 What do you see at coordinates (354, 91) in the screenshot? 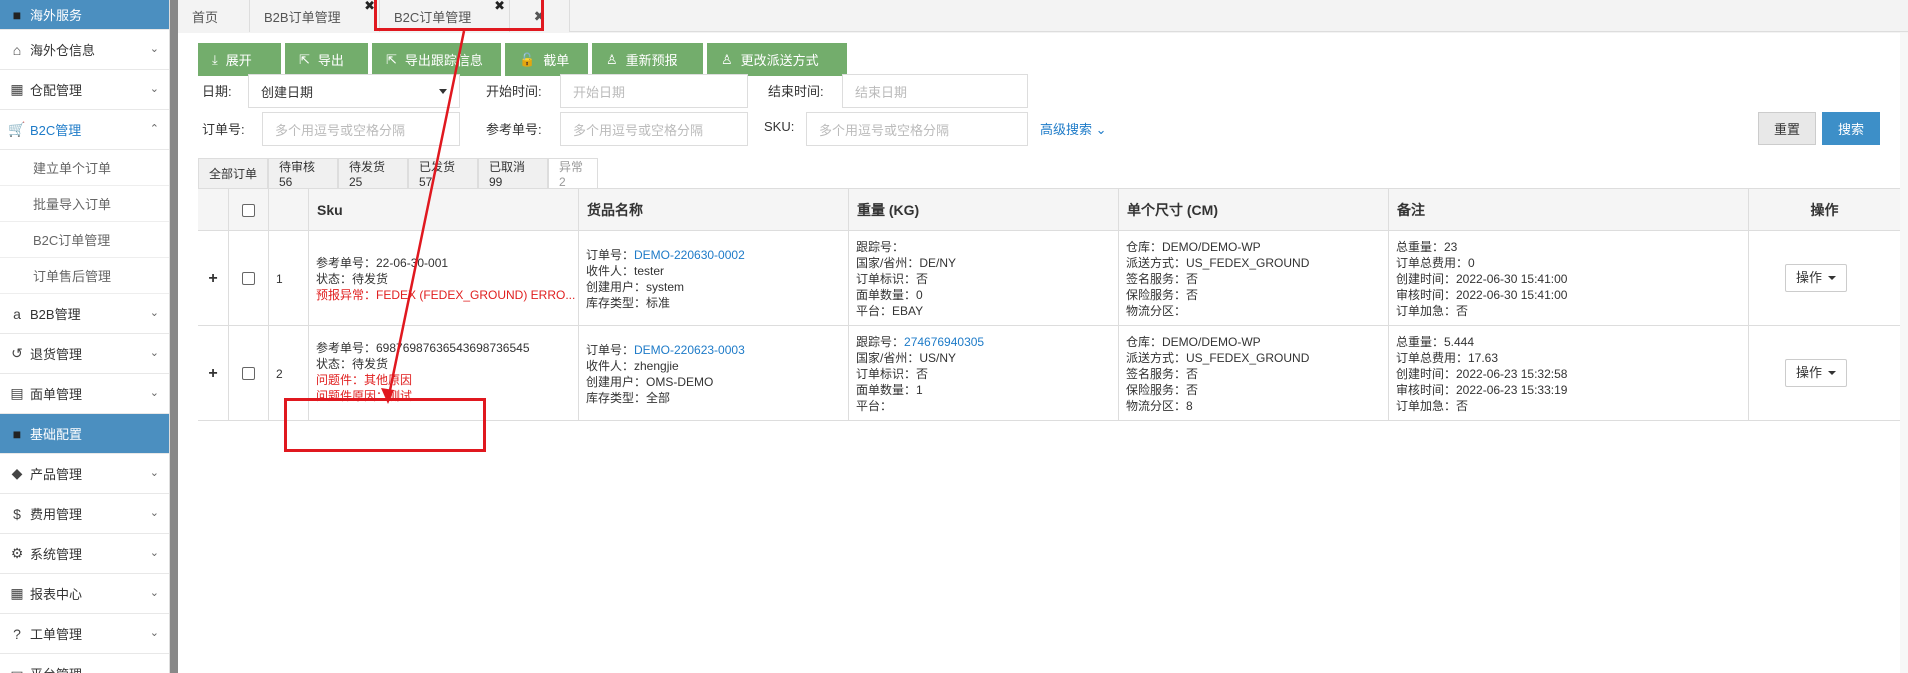
I see `date-type-select: 创建日期` at bounding box center [354, 91].